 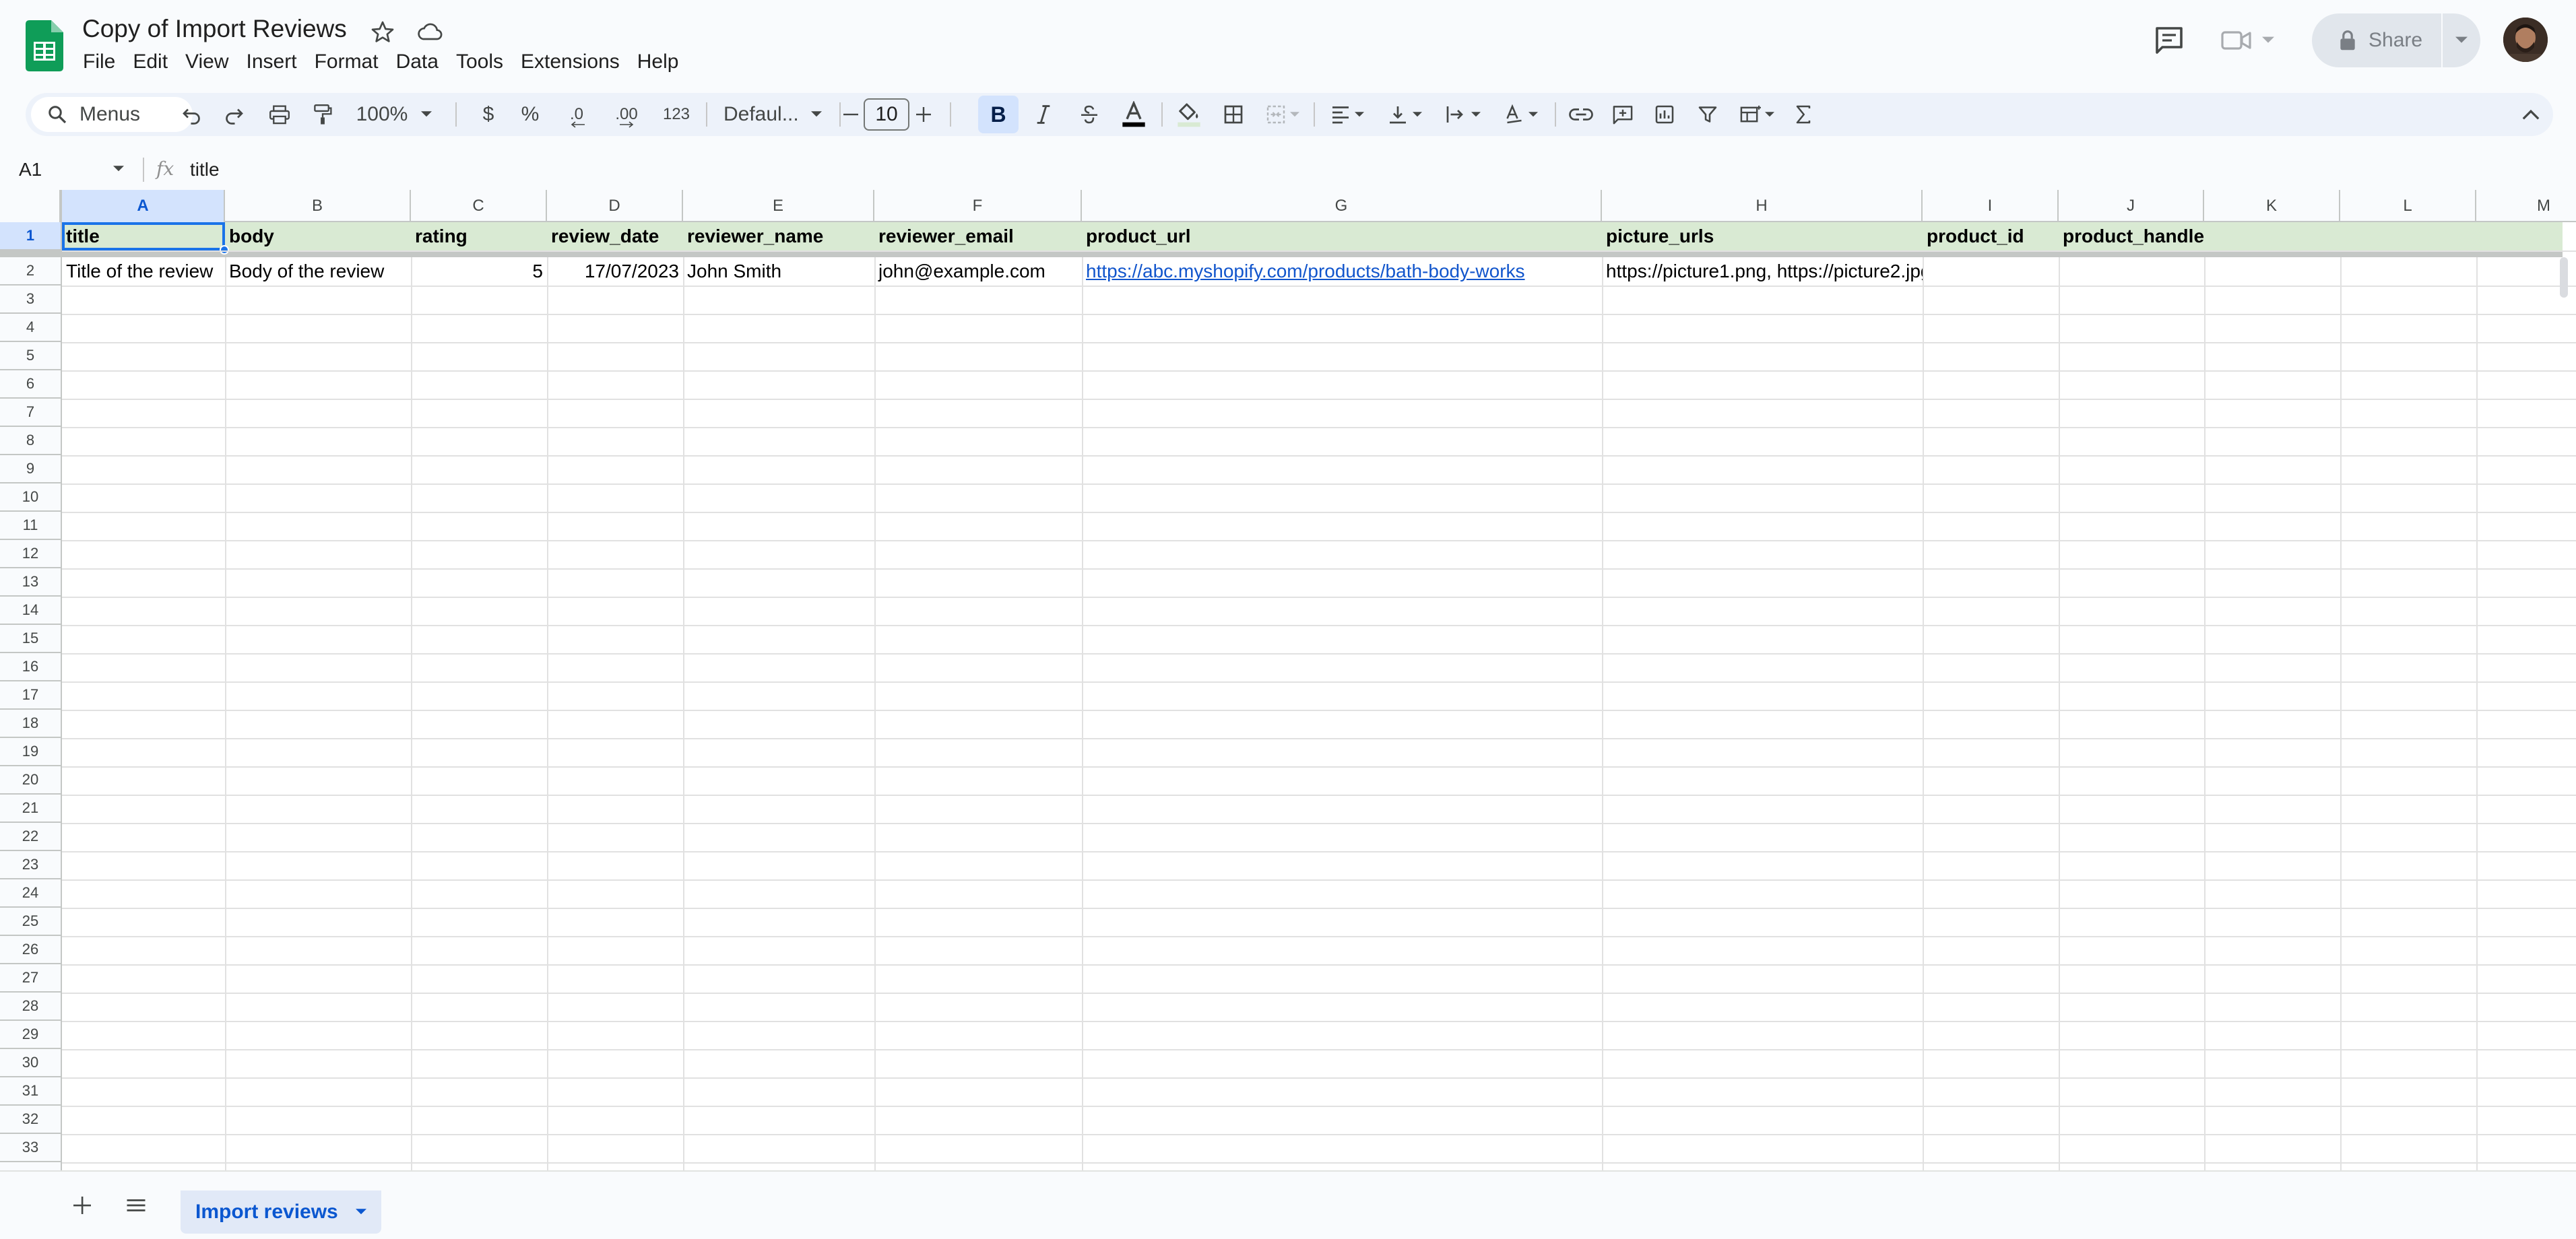 I want to click on column-header-e: E, so click(x=779, y=206).